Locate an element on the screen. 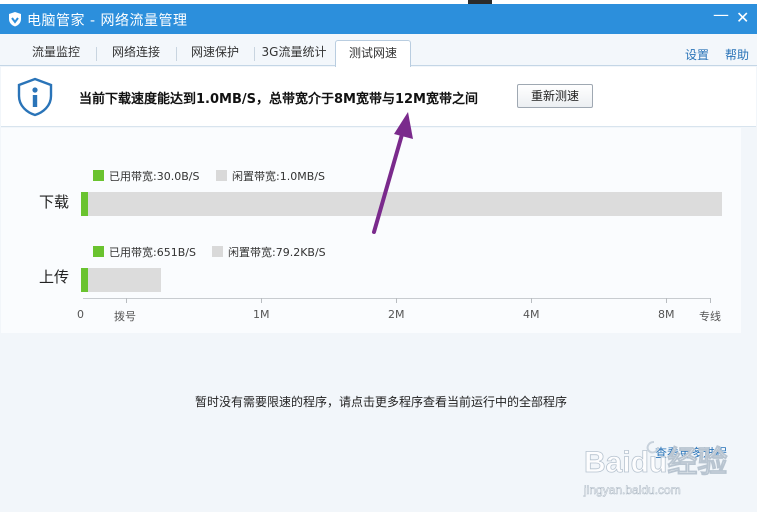 The width and height of the screenshot is (757, 512). tab-label: 测试网速 is located at coordinates (372, 53).